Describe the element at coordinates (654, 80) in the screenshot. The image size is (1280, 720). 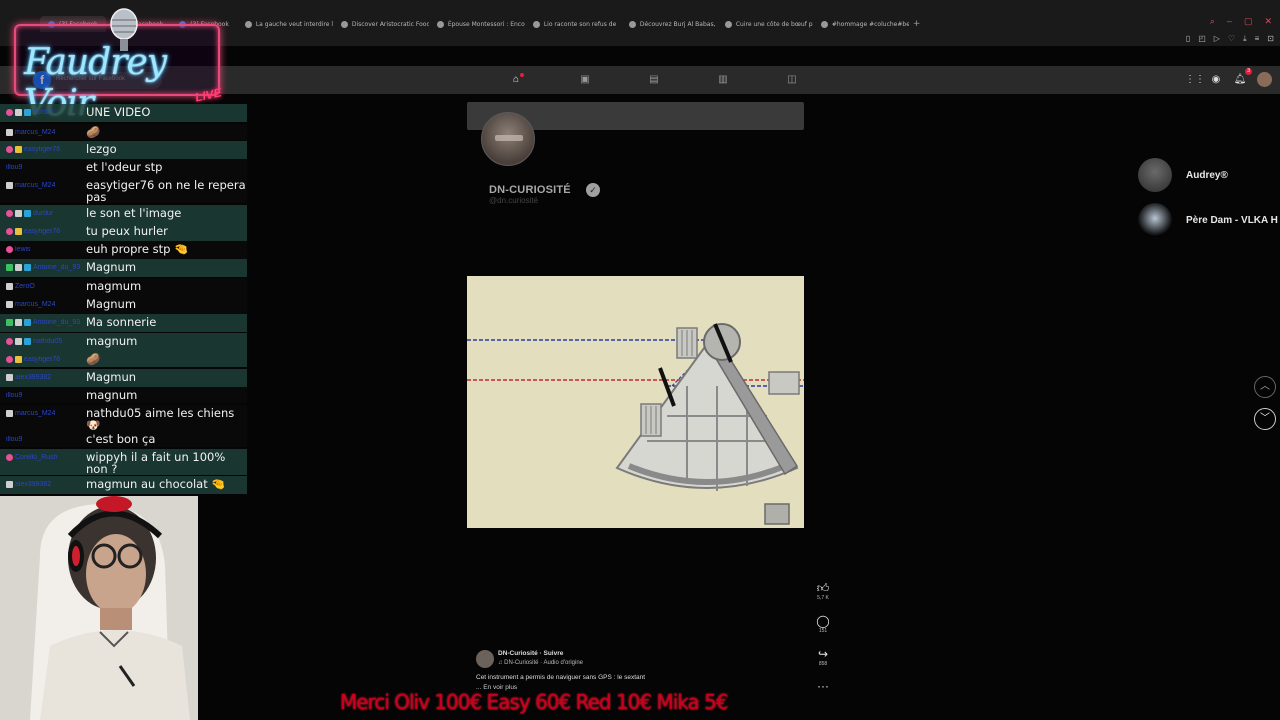
I see `marketplace-icon: ▤` at that location.